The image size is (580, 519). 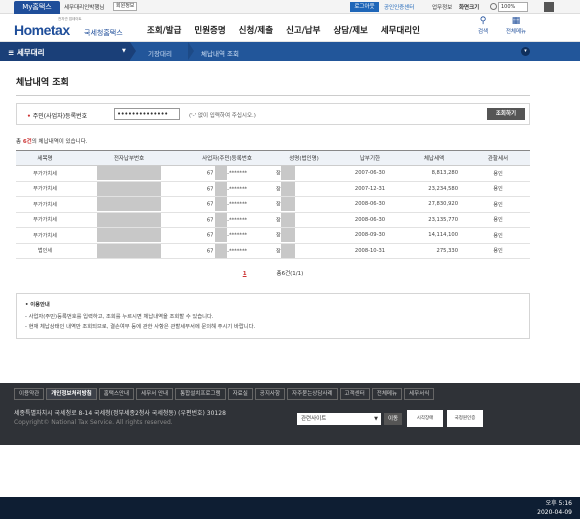 I want to click on search-submit-button: 조회하기, so click(x=506, y=114).